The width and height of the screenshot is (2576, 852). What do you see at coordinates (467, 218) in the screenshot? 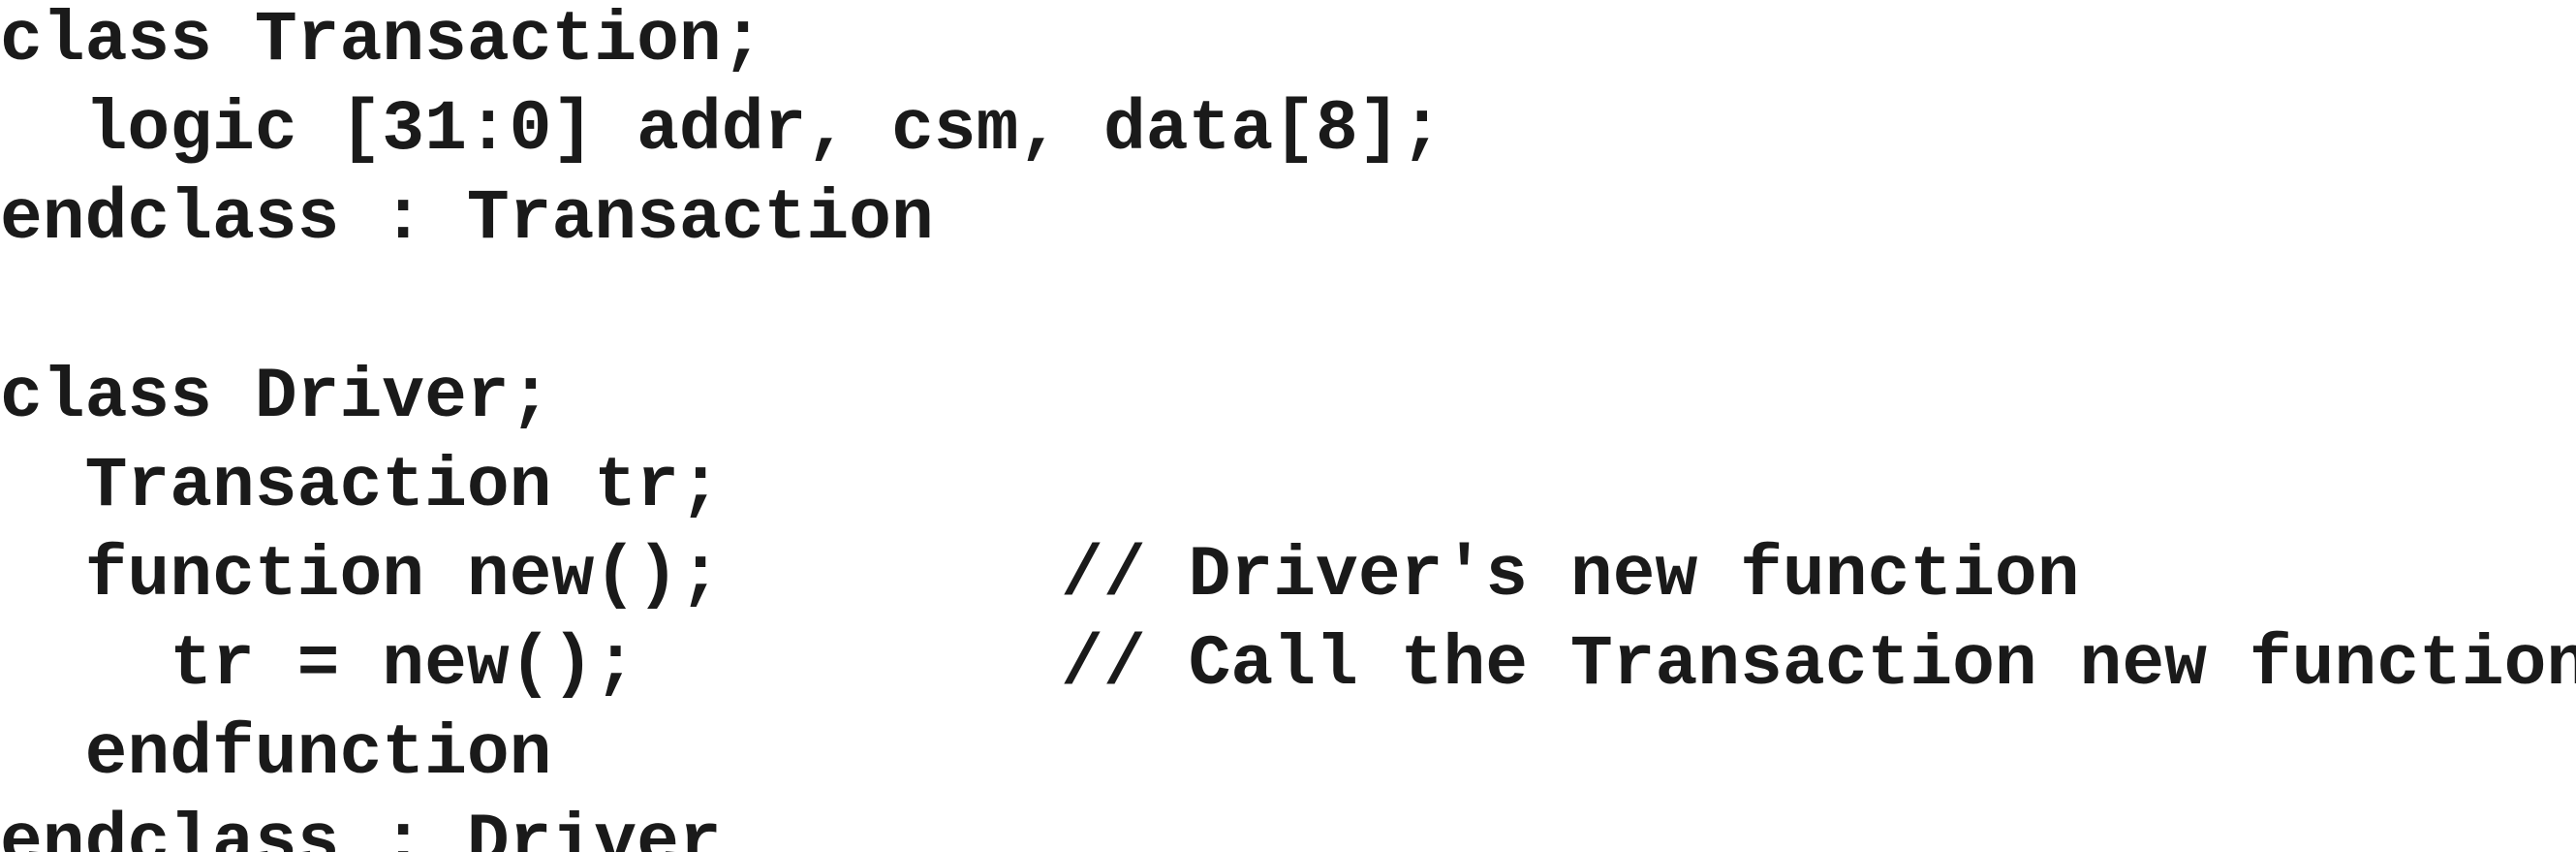
I see `code-line: endclass : Transaction` at bounding box center [467, 218].